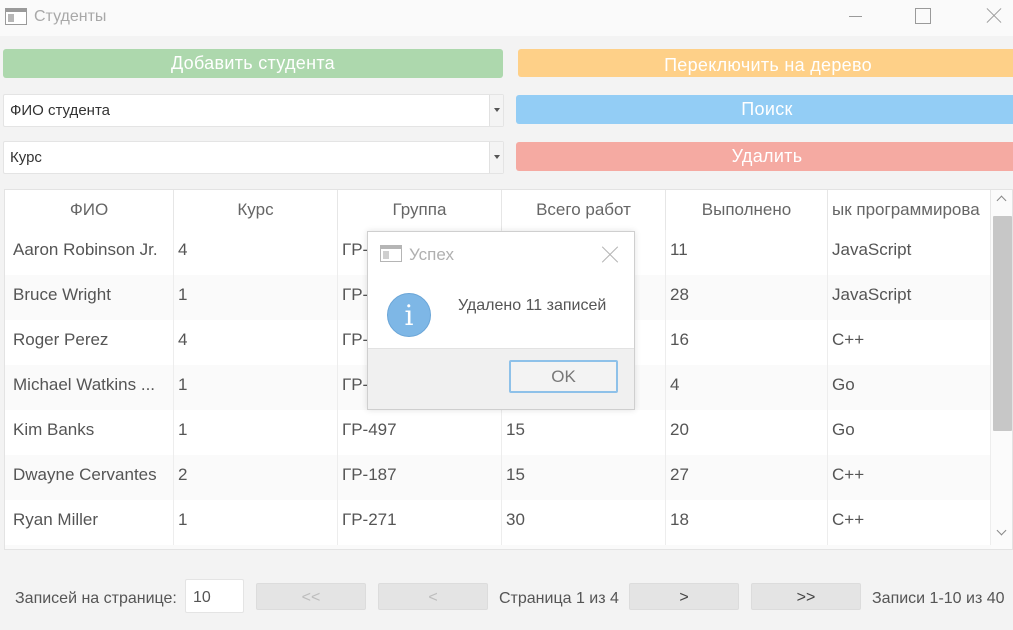 The image size is (1013, 630). What do you see at coordinates (16, 16) in the screenshot?
I see `app-window-icon` at bounding box center [16, 16].